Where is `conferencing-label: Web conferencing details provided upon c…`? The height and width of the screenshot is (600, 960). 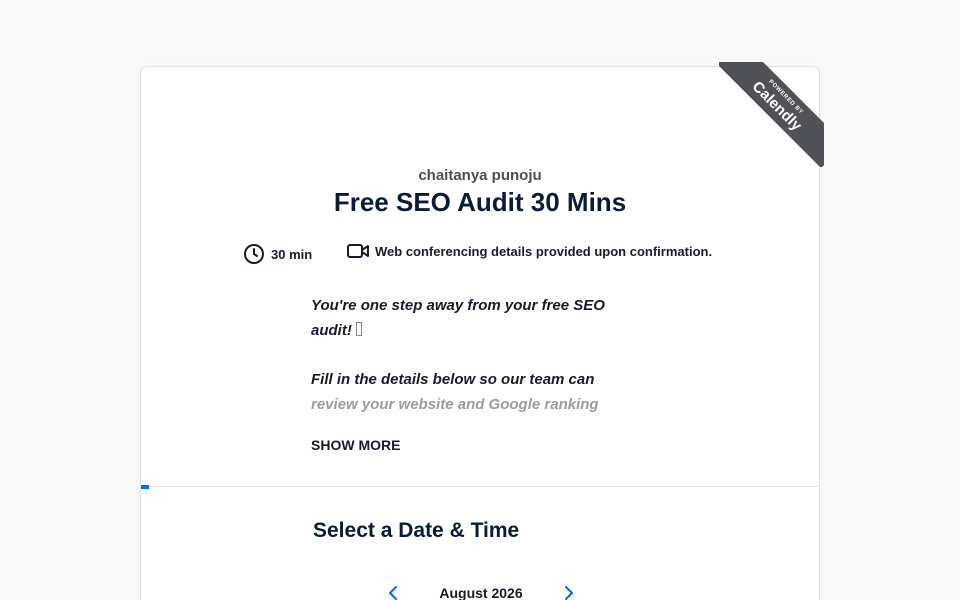
conferencing-label: Web conferencing details provided upon c… is located at coordinates (544, 251).